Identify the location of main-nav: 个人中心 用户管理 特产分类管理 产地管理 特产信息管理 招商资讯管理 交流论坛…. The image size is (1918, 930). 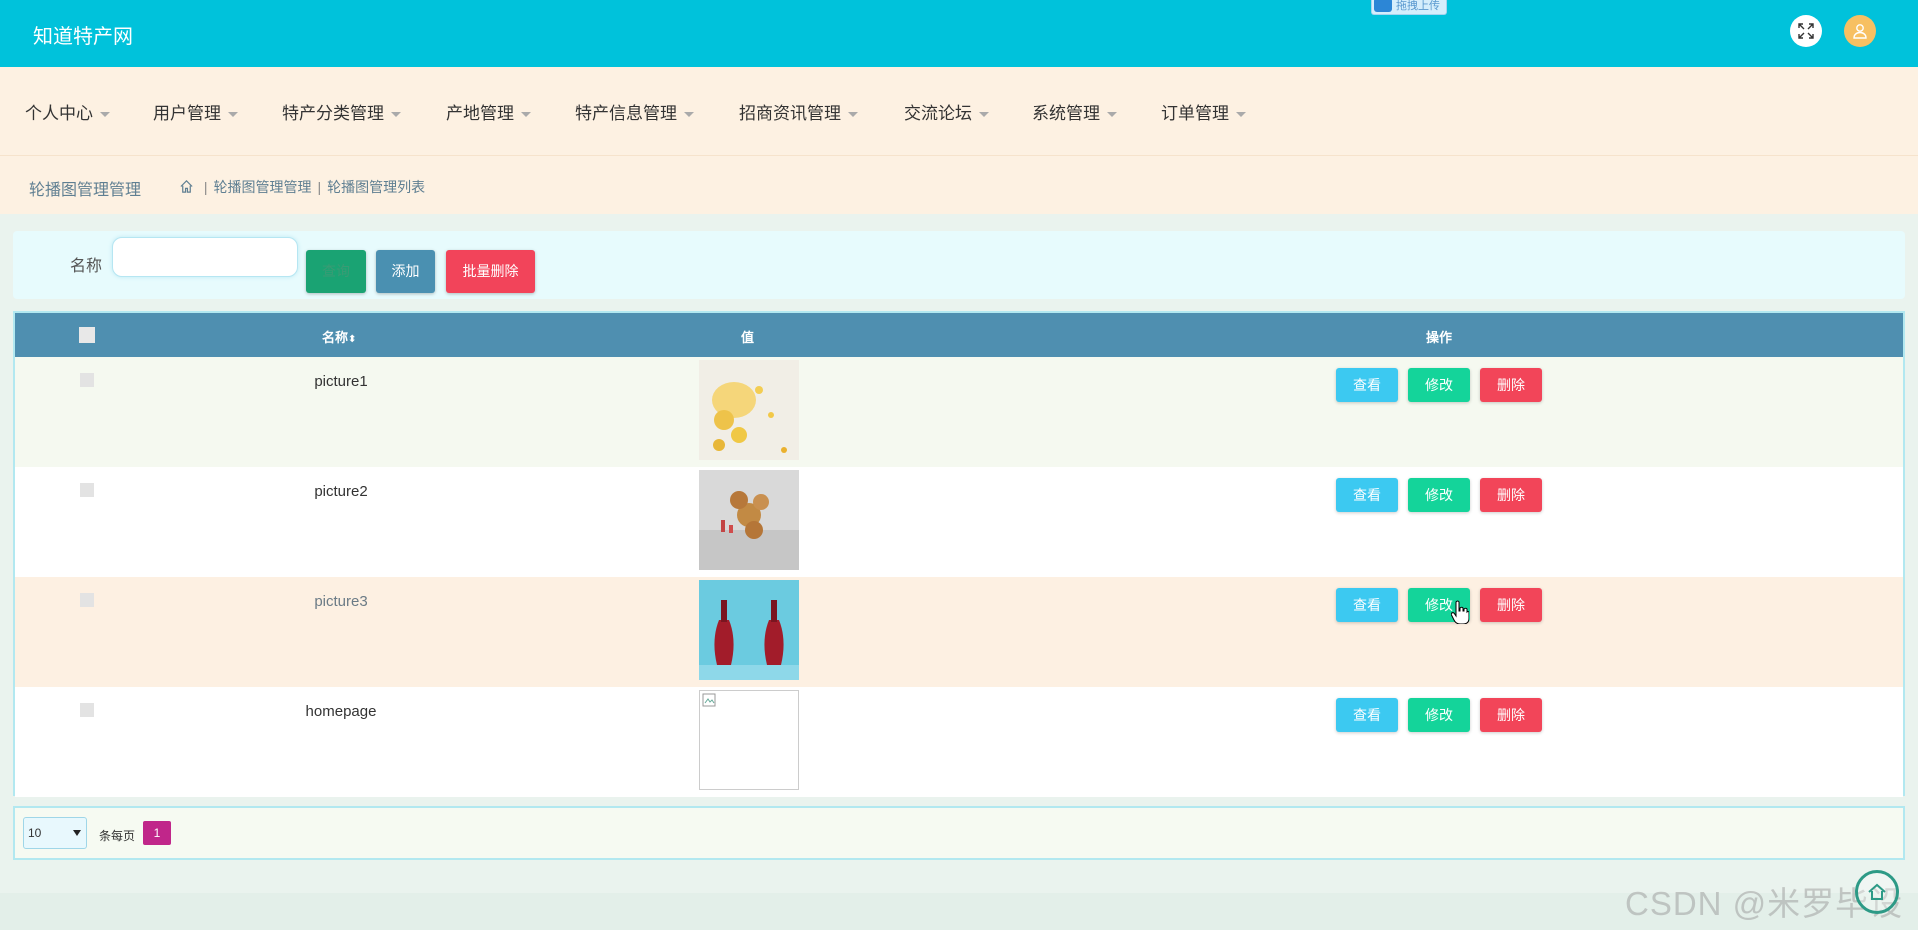
(959, 111).